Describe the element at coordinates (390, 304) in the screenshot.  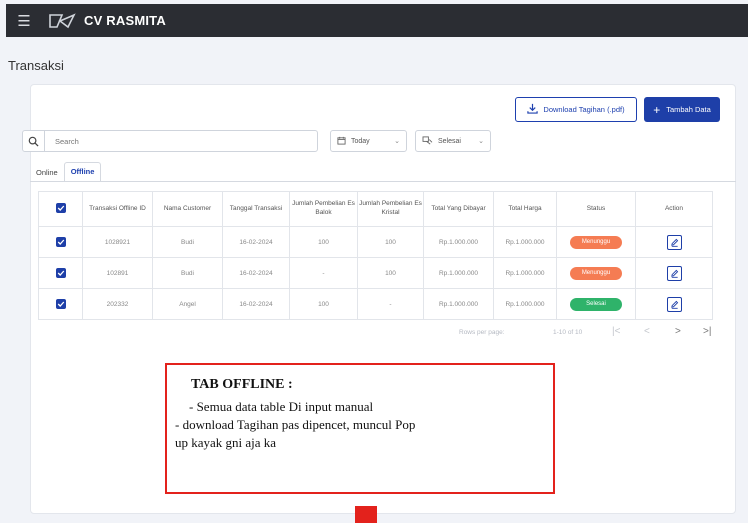
I see `cell-es-kristal: -` at that location.